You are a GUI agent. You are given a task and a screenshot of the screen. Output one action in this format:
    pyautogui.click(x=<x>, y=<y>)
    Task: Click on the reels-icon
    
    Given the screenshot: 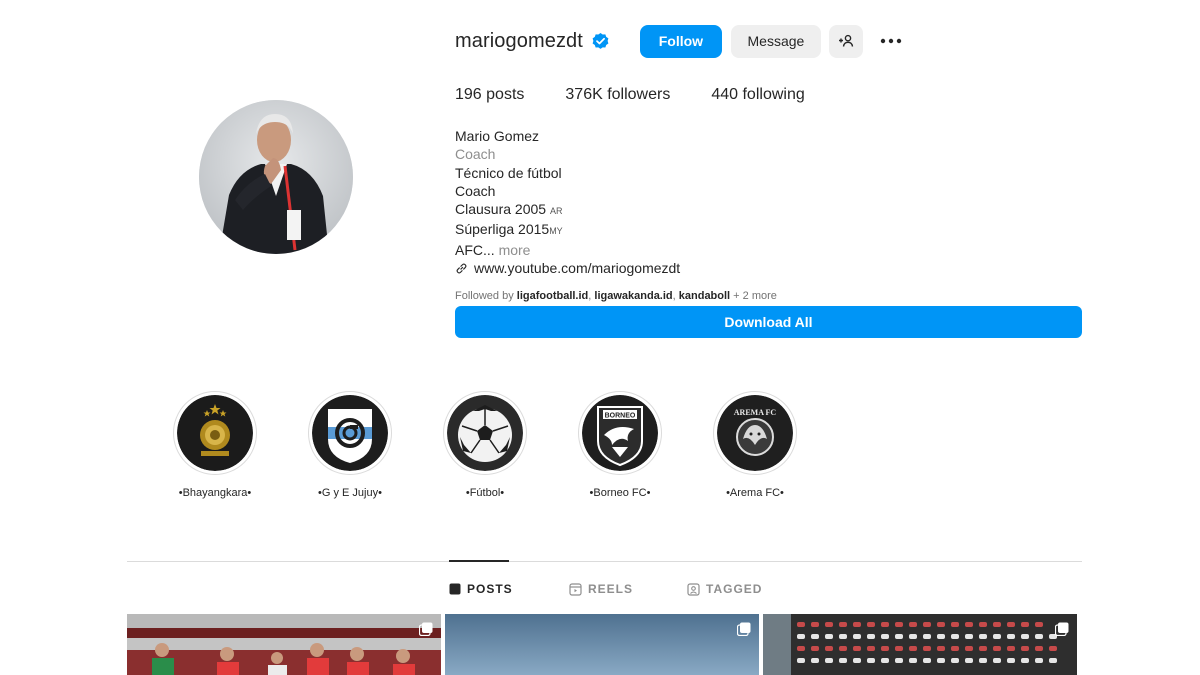 What is the action you would take?
    pyautogui.click(x=575, y=589)
    